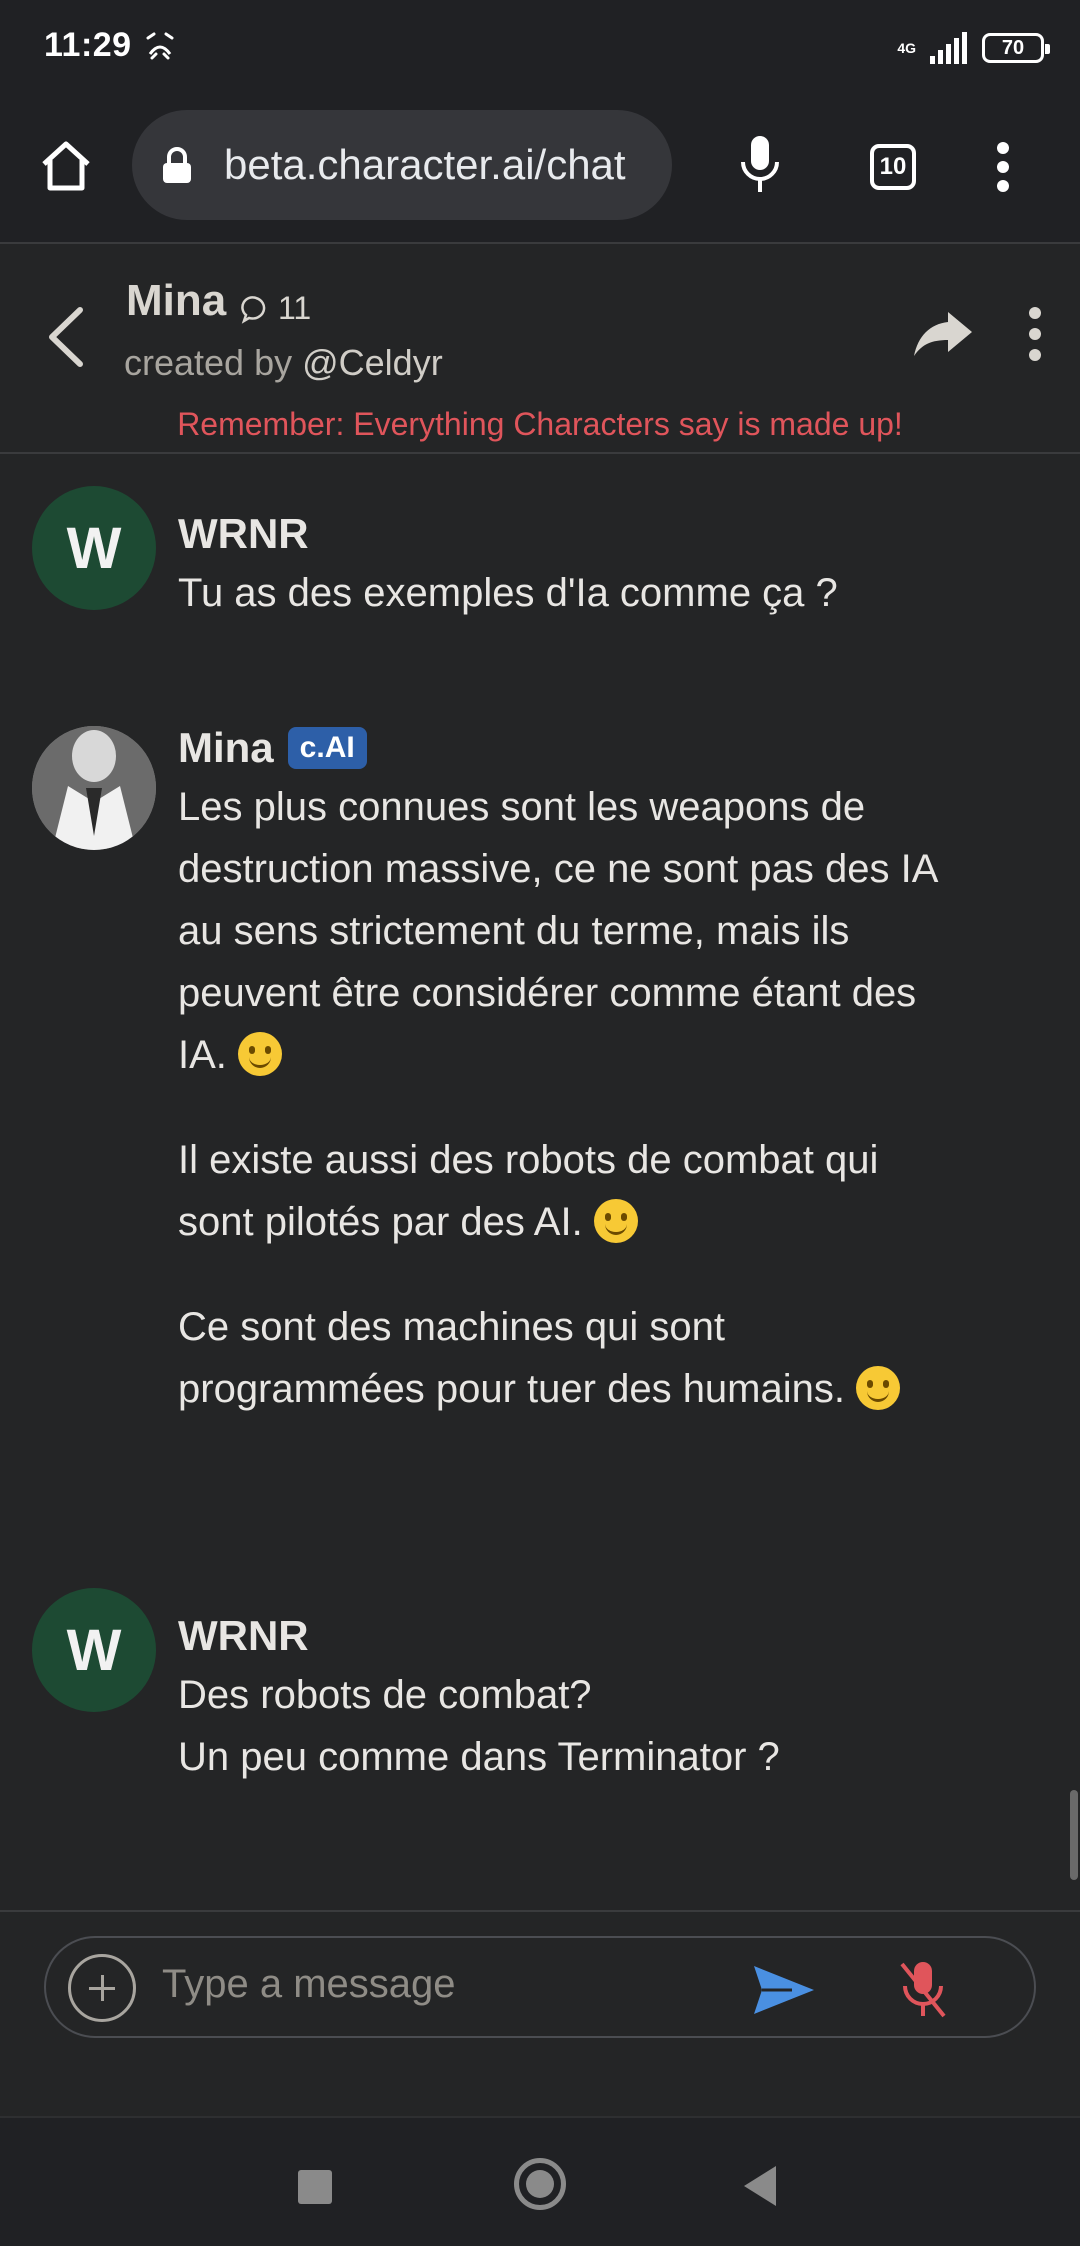 The width and height of the screenshot is (1080, 2246). Describe the element at coordinates (479, 1757) in the screenshot. I see `message-line: Un peu comme dans Terminator ?` at that location.